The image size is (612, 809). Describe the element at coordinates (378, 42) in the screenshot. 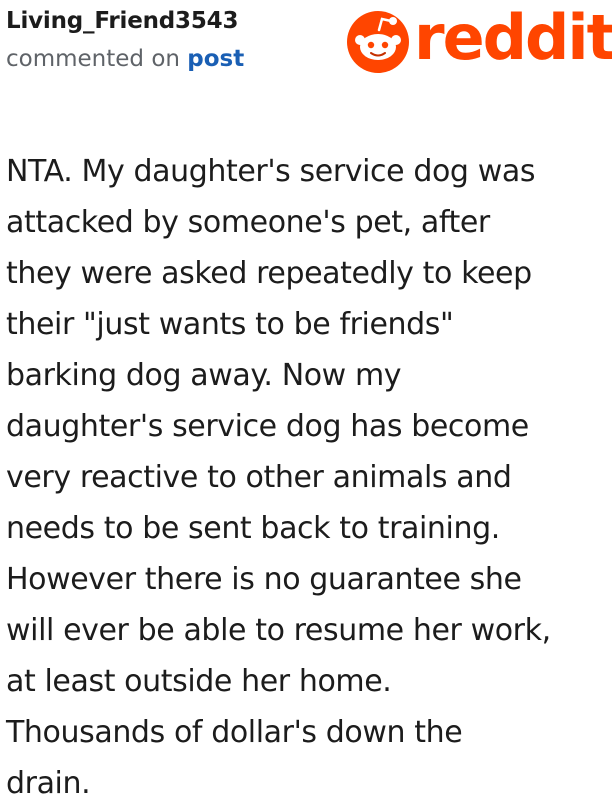

I see `reddit-snoo-icon` at that location.